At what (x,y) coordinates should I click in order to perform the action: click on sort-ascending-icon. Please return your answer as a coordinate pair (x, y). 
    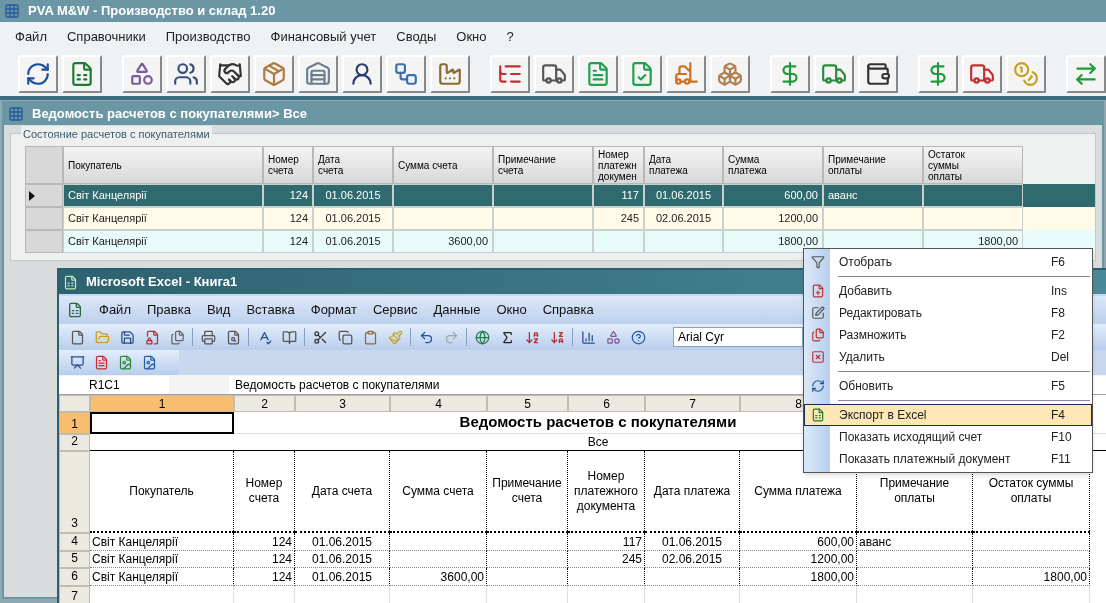
    Looking at the image, I should click on (532, 337).